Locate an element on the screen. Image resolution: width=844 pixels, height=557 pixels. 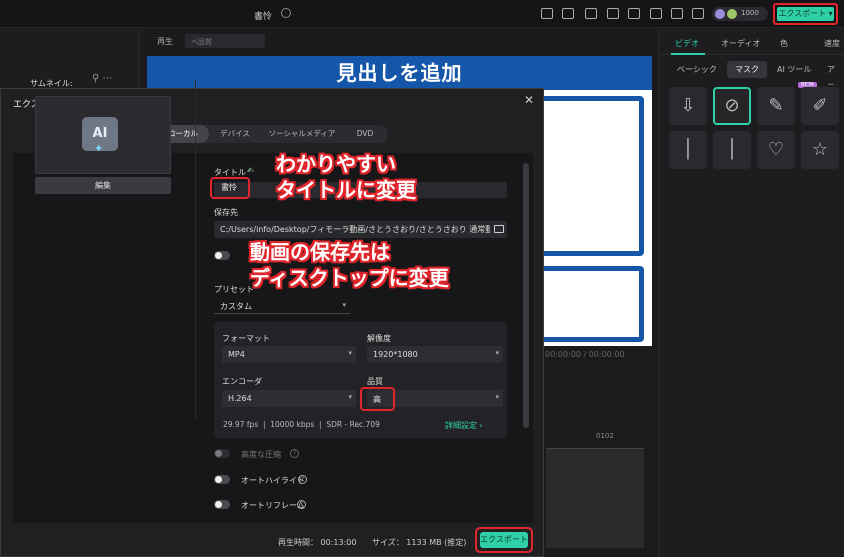
quality-highlight: 高 is located at coordinates (377, 399).